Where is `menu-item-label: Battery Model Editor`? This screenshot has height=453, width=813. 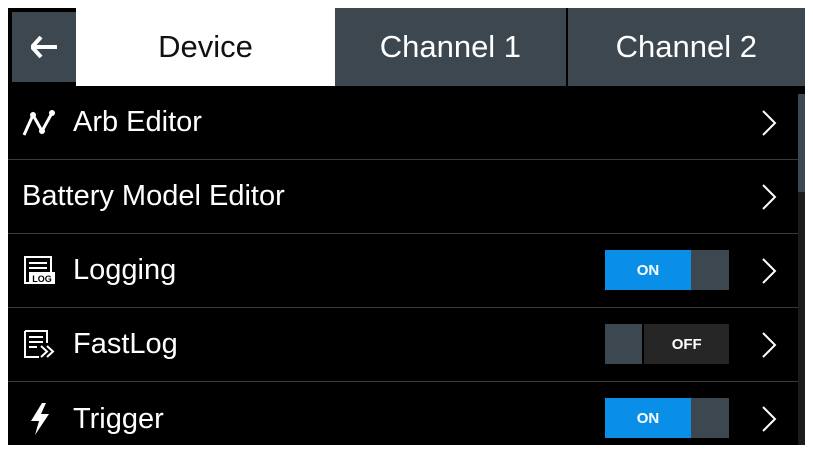 menu-item-label: Battery Model Editor is located at coordinates (153, 196).